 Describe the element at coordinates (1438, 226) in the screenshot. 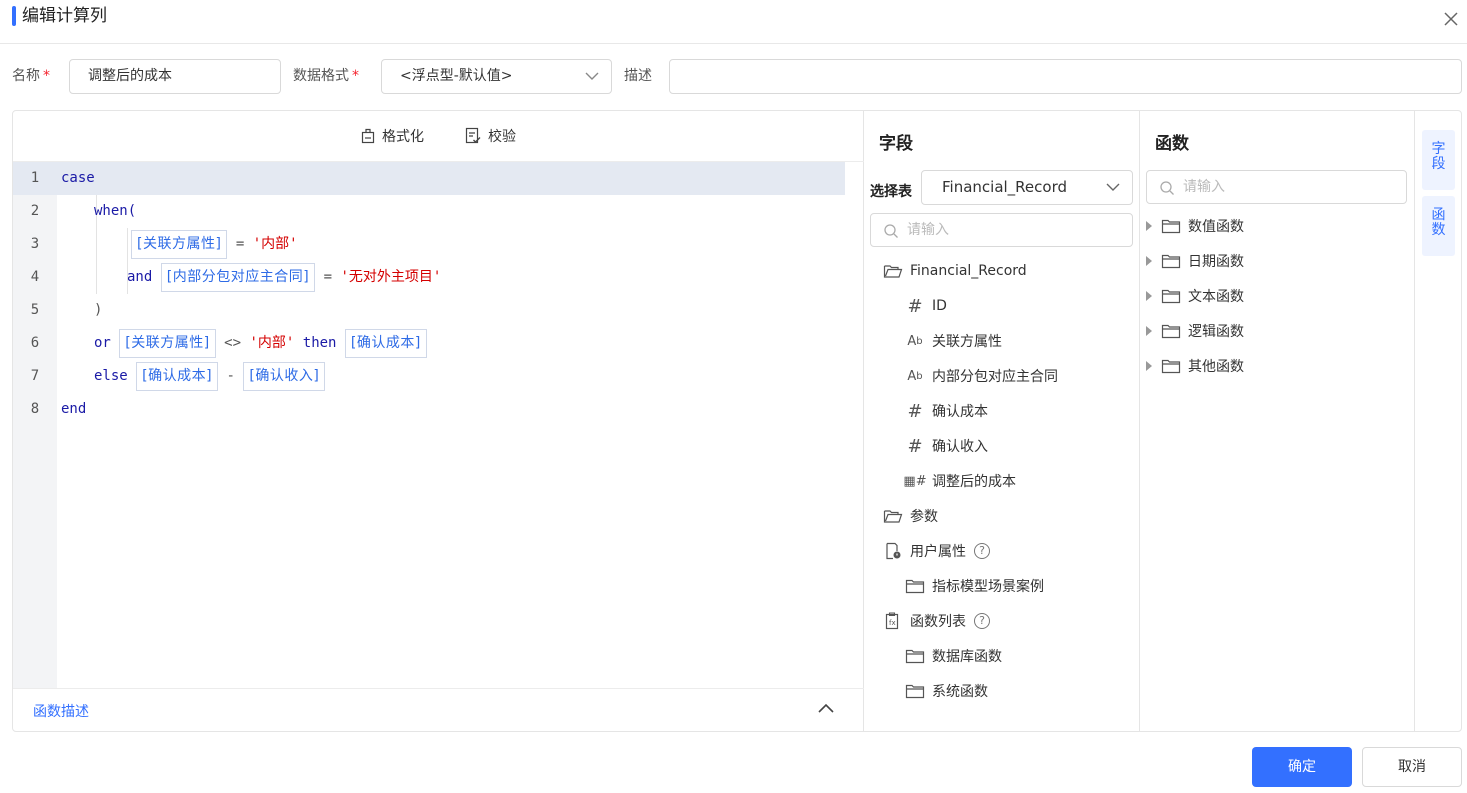

I see `side-tab-functions: 函数` at that location.